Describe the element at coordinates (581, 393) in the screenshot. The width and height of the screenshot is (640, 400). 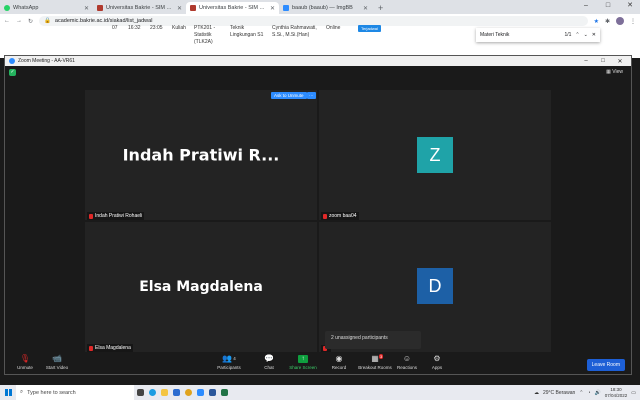
I see `chevron-up-icon: ⌃` at that location.